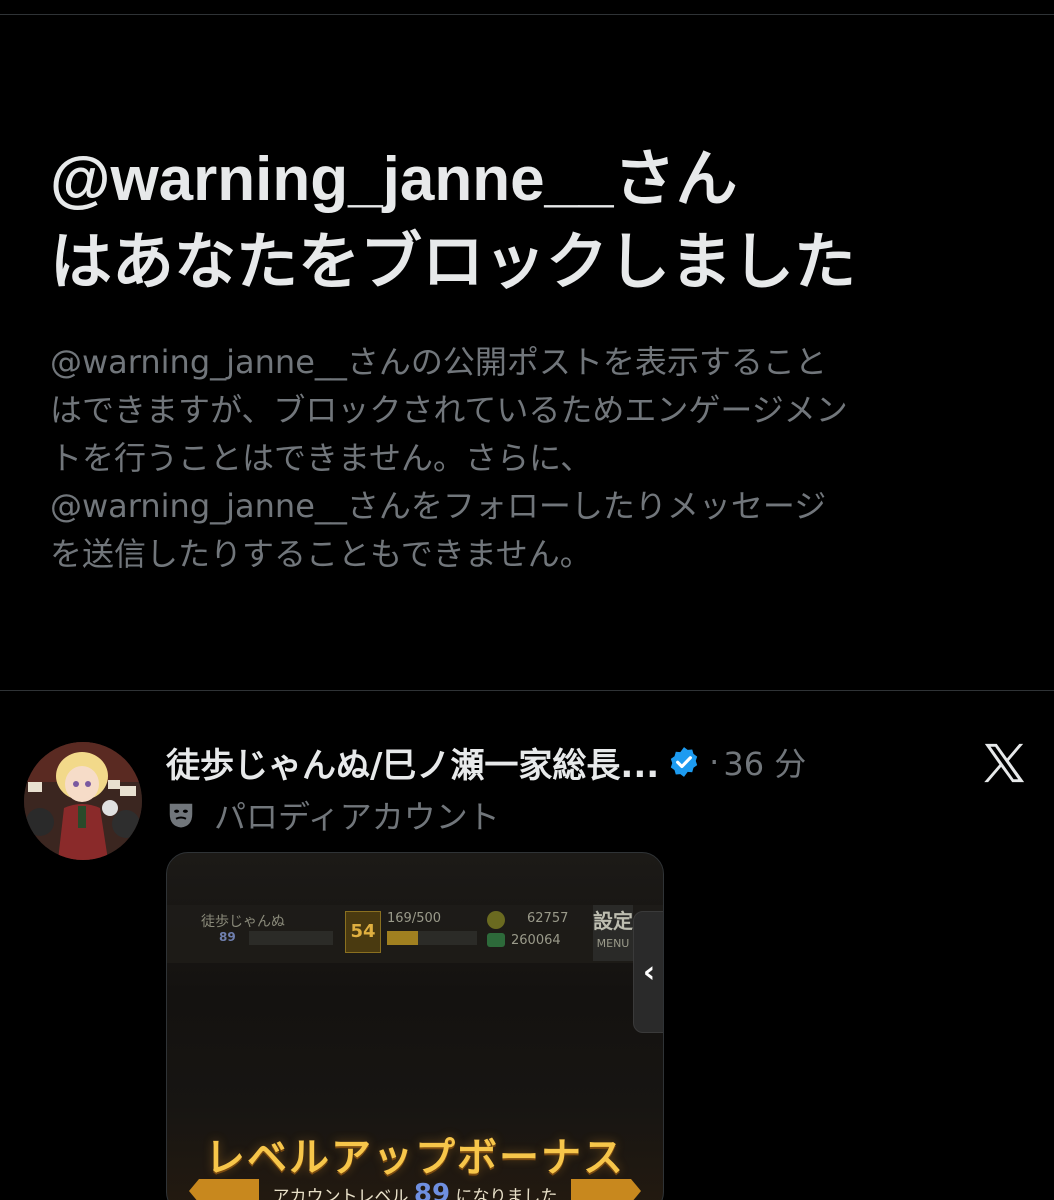 This screenshot has height=1200, width=1054. Describe the element at coordinates (415, 1158) in the screenshot. I see `level-up-banner: レベルアップボーナス` at that location.